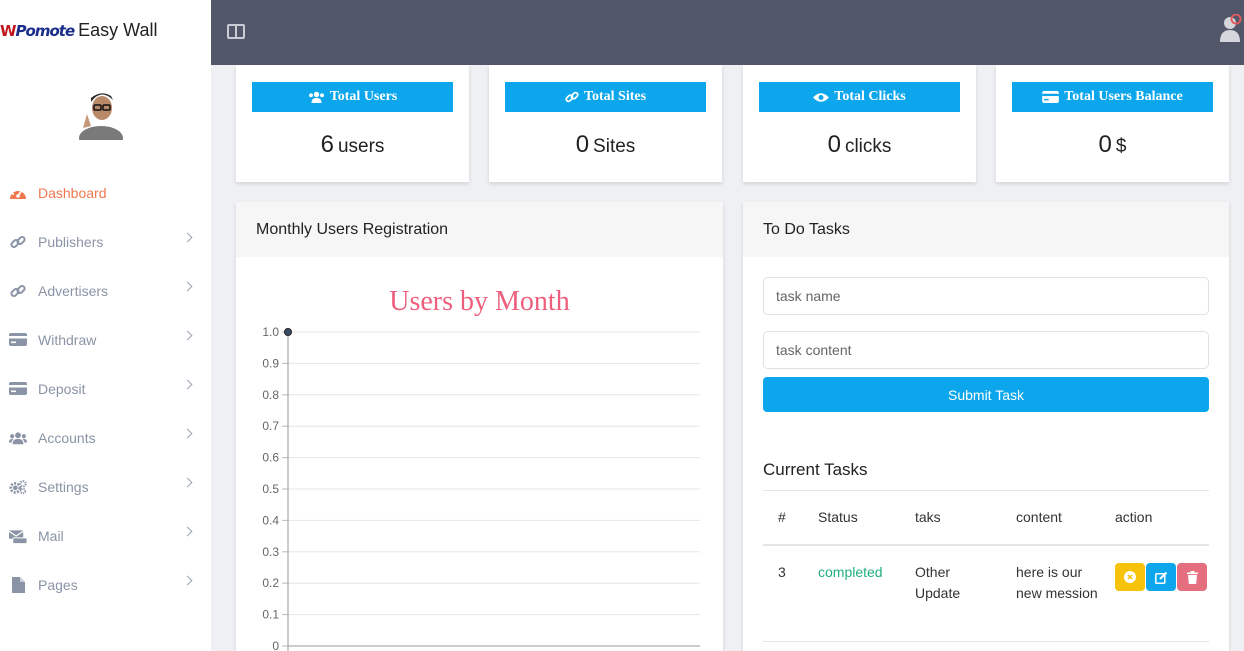 This screenshot has height=651, width=1244. I want to click on sidebar-item-deposit: Deposit, so click(105, 388).